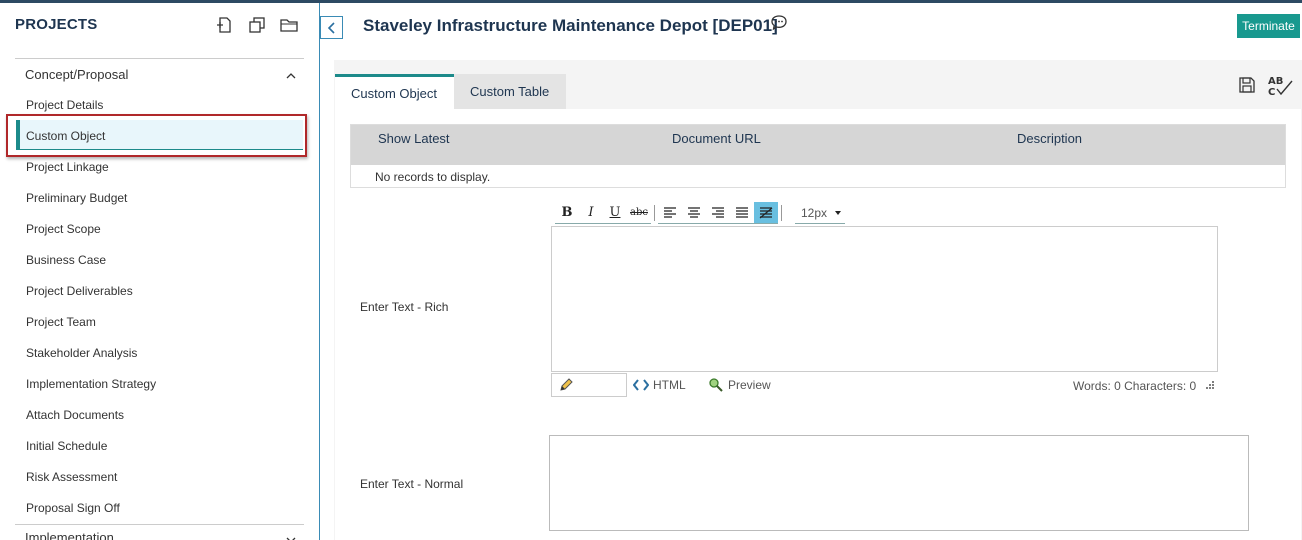  What do you see at coordinates (766, 213) in the screenshot?
I see `remove-alignment-button` at bounding box center [766, 213].